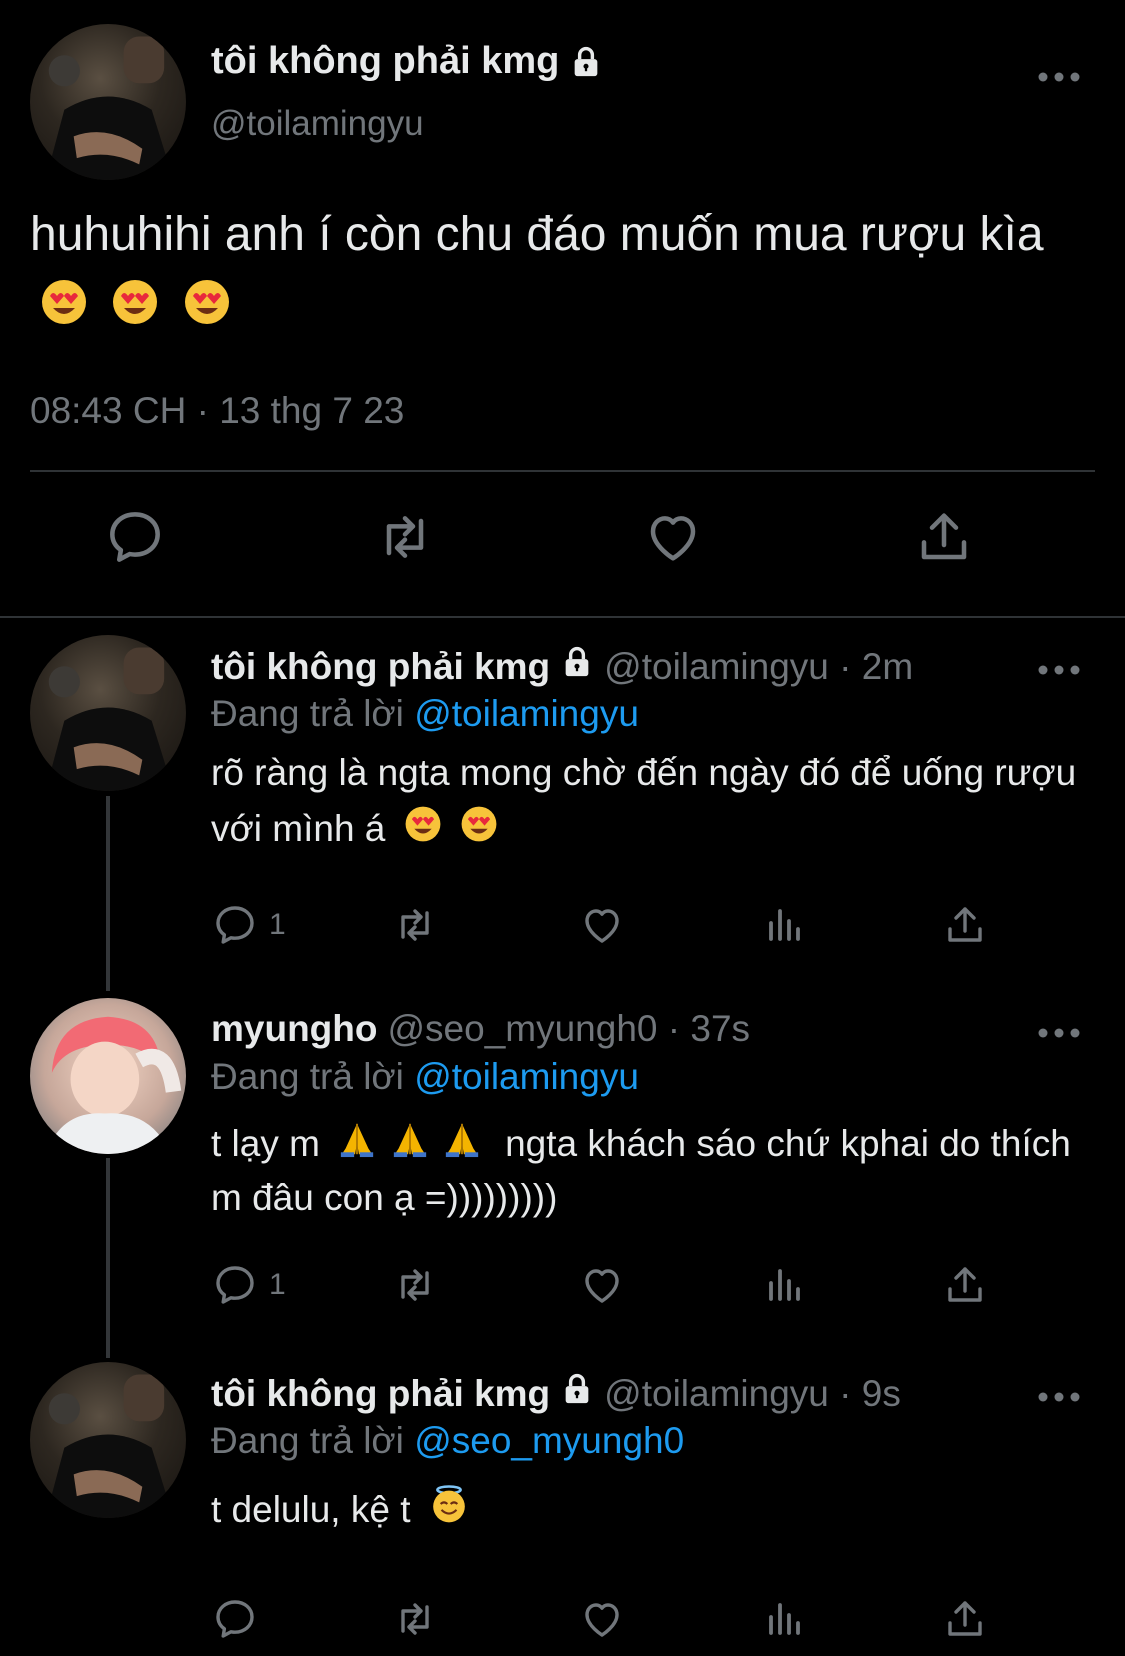  What do you see at coordinates (449, 1512) in the screenshot?
I see `halo-smile-emoji-icon` at bounding box center [449, 1512].